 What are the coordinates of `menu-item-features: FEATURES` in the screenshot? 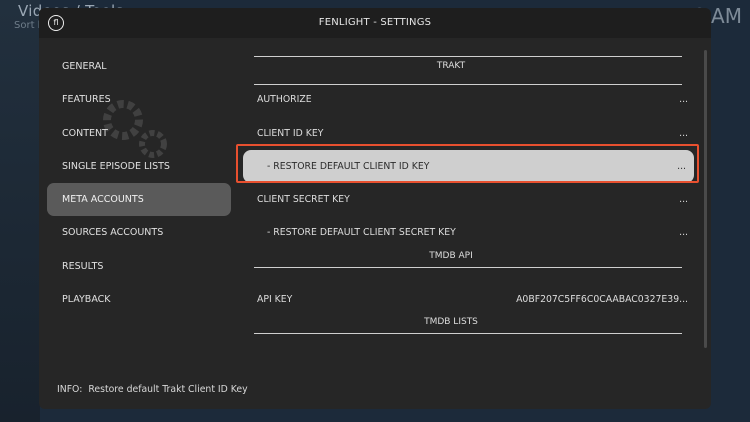 It's located at (139, 99).